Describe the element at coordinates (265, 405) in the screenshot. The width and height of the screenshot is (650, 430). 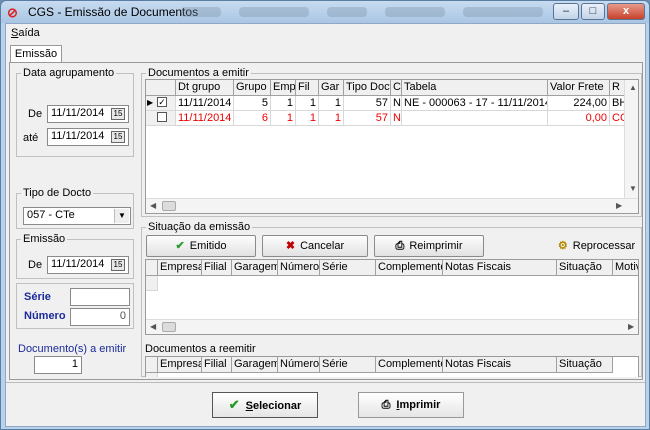
I see `selecionar-button: ✔ Selecionar` at that location.